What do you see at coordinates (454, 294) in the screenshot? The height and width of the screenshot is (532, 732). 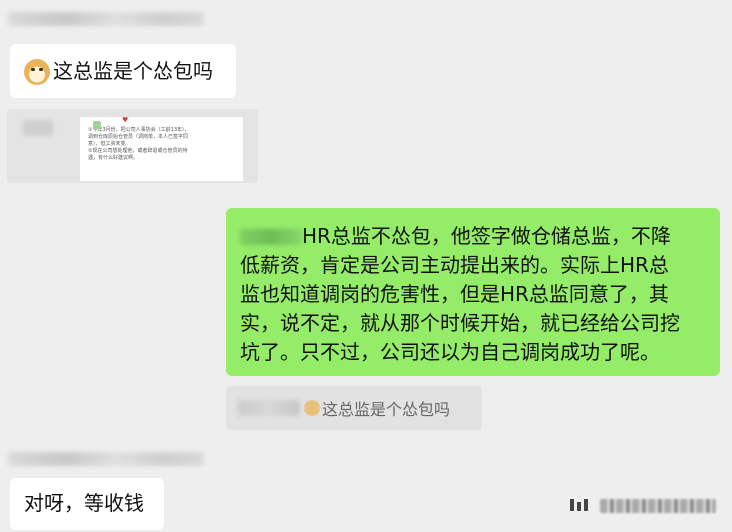 I see `message-text-line: 监也知道调岗的危害性，但是HR总监同意了，其` at bounding box center [454, 294].